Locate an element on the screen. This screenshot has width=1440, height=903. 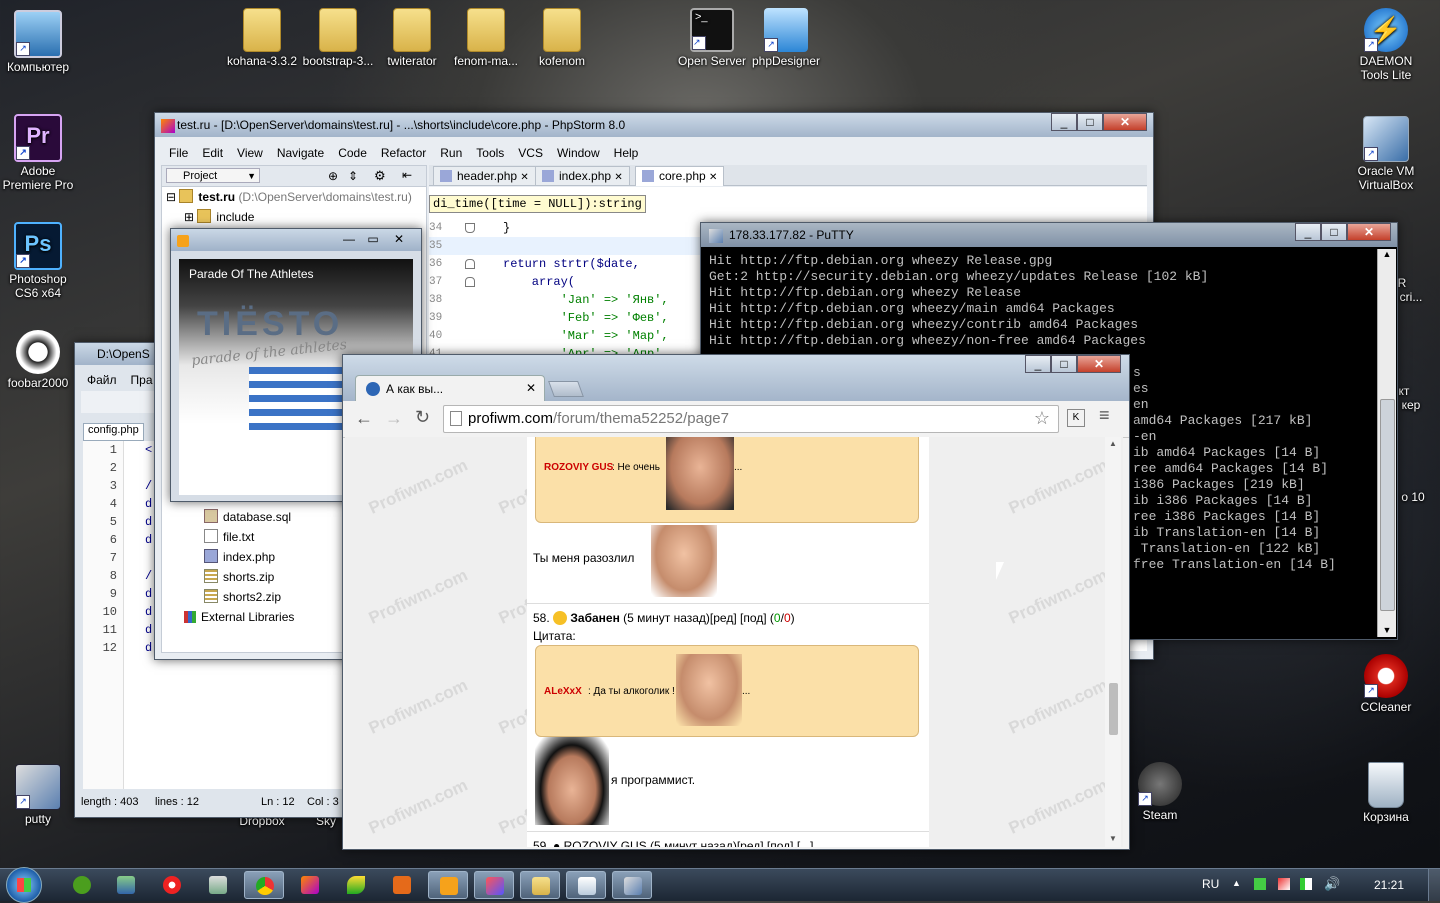
menu-tools: Tools is located at coordinates (490, 153).